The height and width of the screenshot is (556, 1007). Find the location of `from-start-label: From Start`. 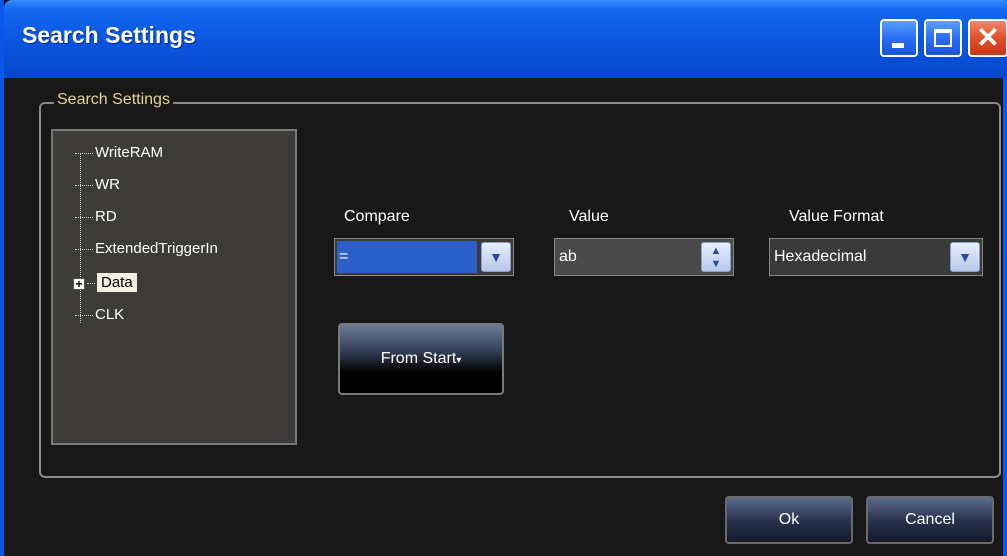

from-start-label: From Start is located at coordinates (418, 358).